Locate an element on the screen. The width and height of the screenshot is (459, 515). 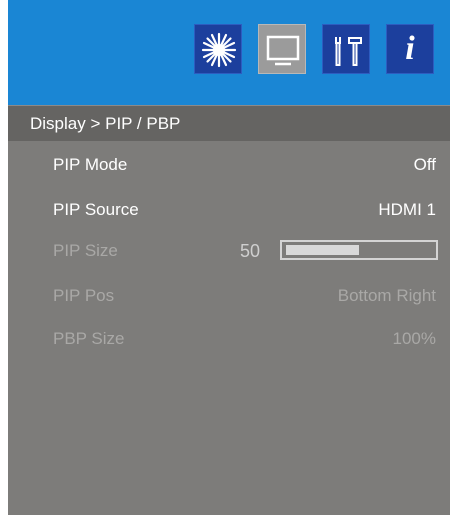
menu-item-pip-source: PIP Source HDMI 1 is located at coordinates (229, 210).